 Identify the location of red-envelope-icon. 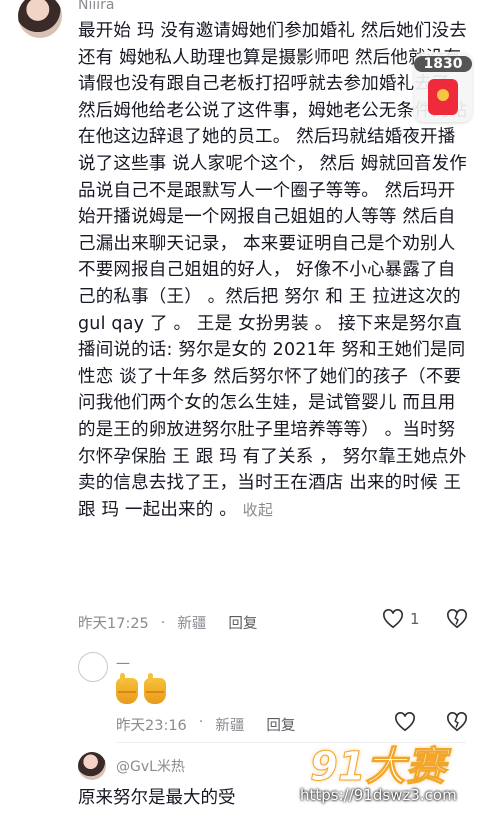
(443, 97).